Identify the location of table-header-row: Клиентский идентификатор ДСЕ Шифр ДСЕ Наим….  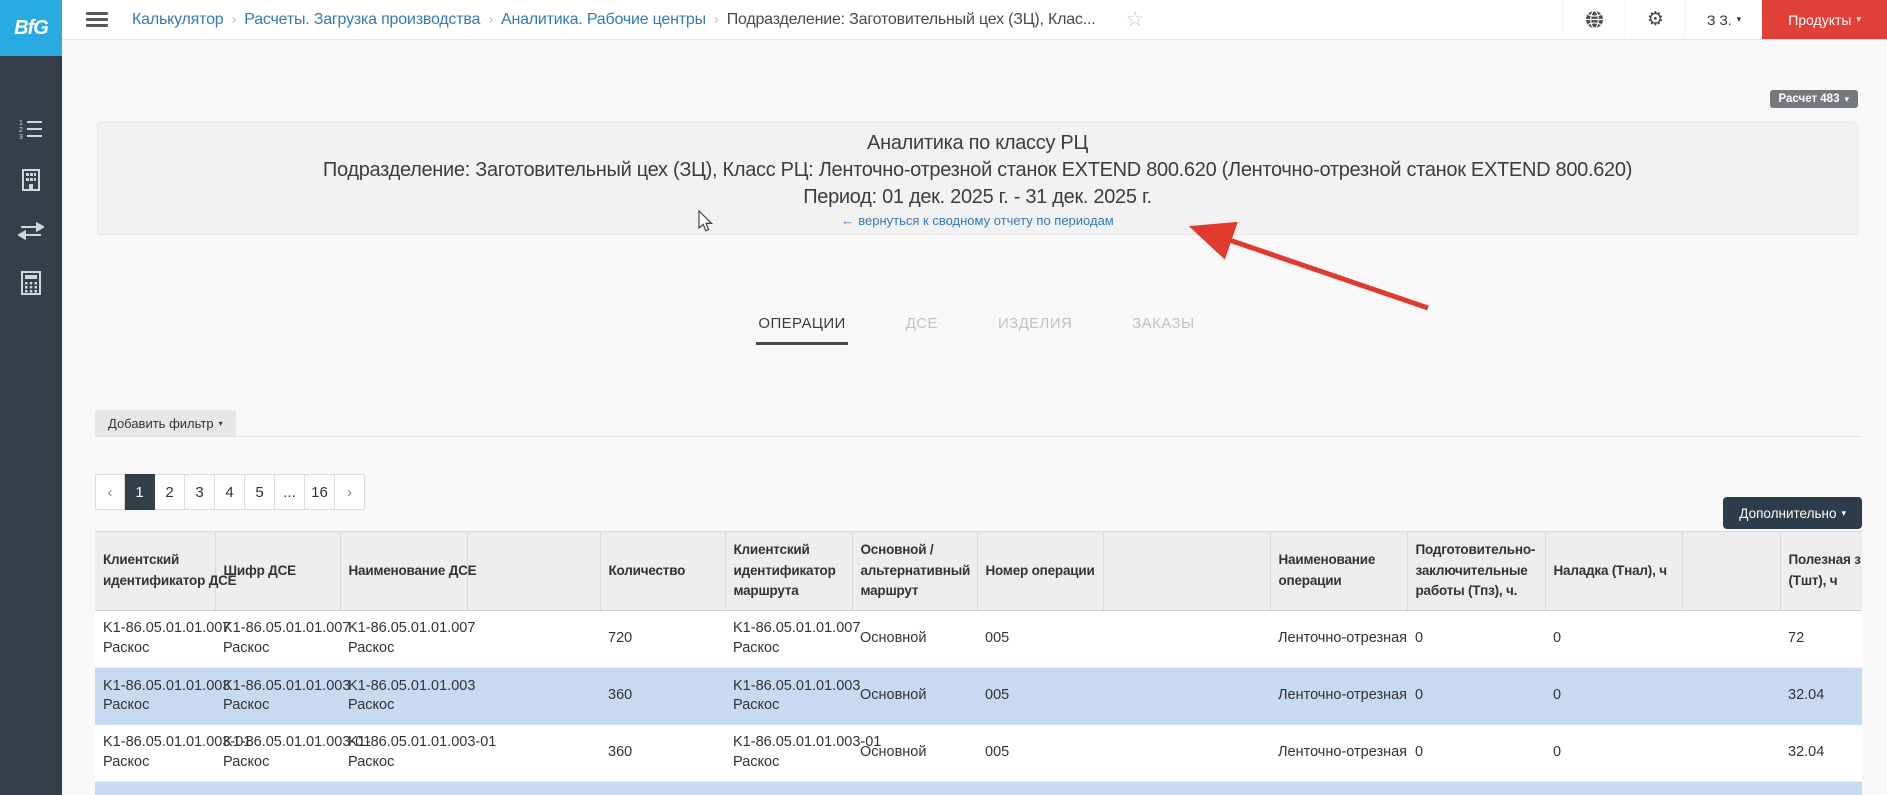
(978, 571).